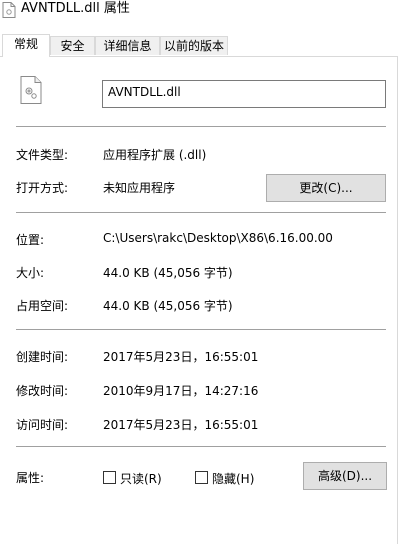 The image size is (399, 544). What do you see at coordinates (72, 45) in the screenshot?
I see `tab-security: 安全` at bounding box center [72, 45].